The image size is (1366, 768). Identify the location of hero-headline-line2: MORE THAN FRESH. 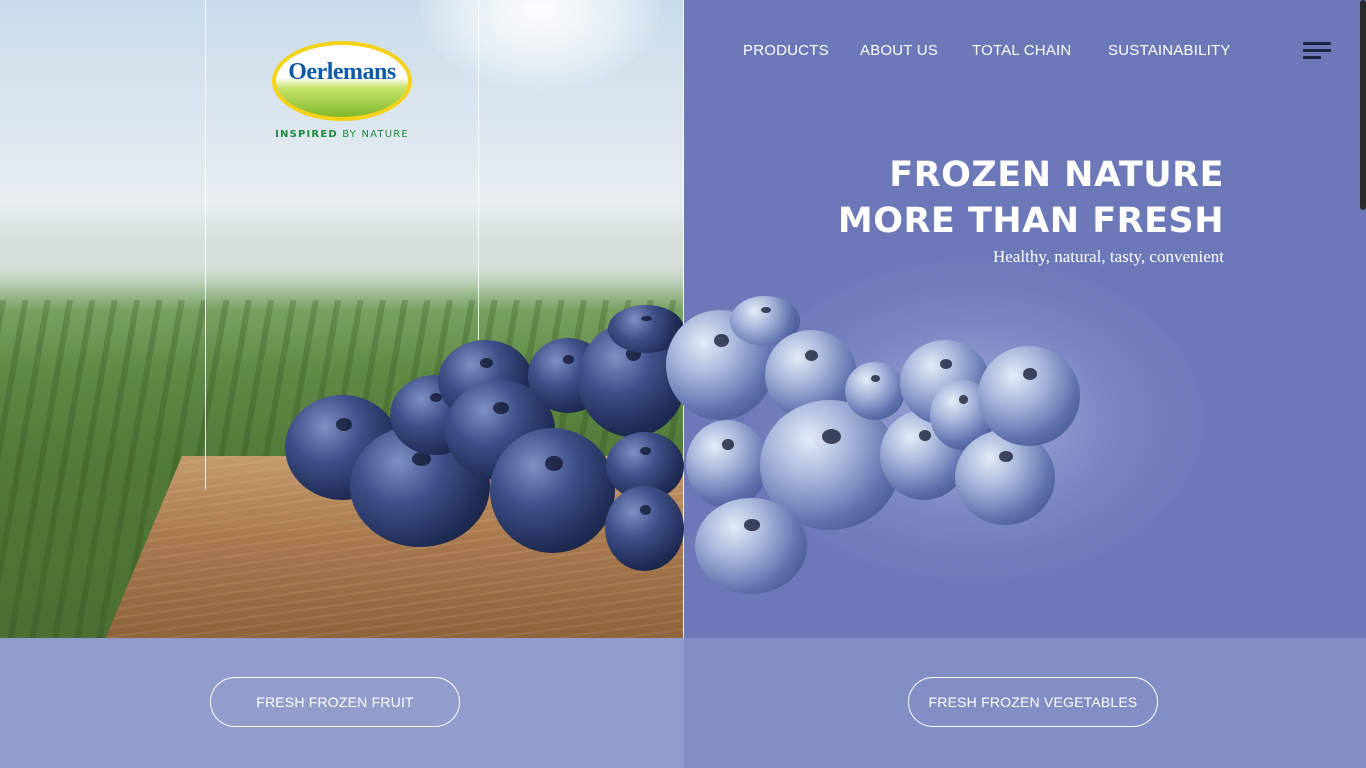
(1030, 221).